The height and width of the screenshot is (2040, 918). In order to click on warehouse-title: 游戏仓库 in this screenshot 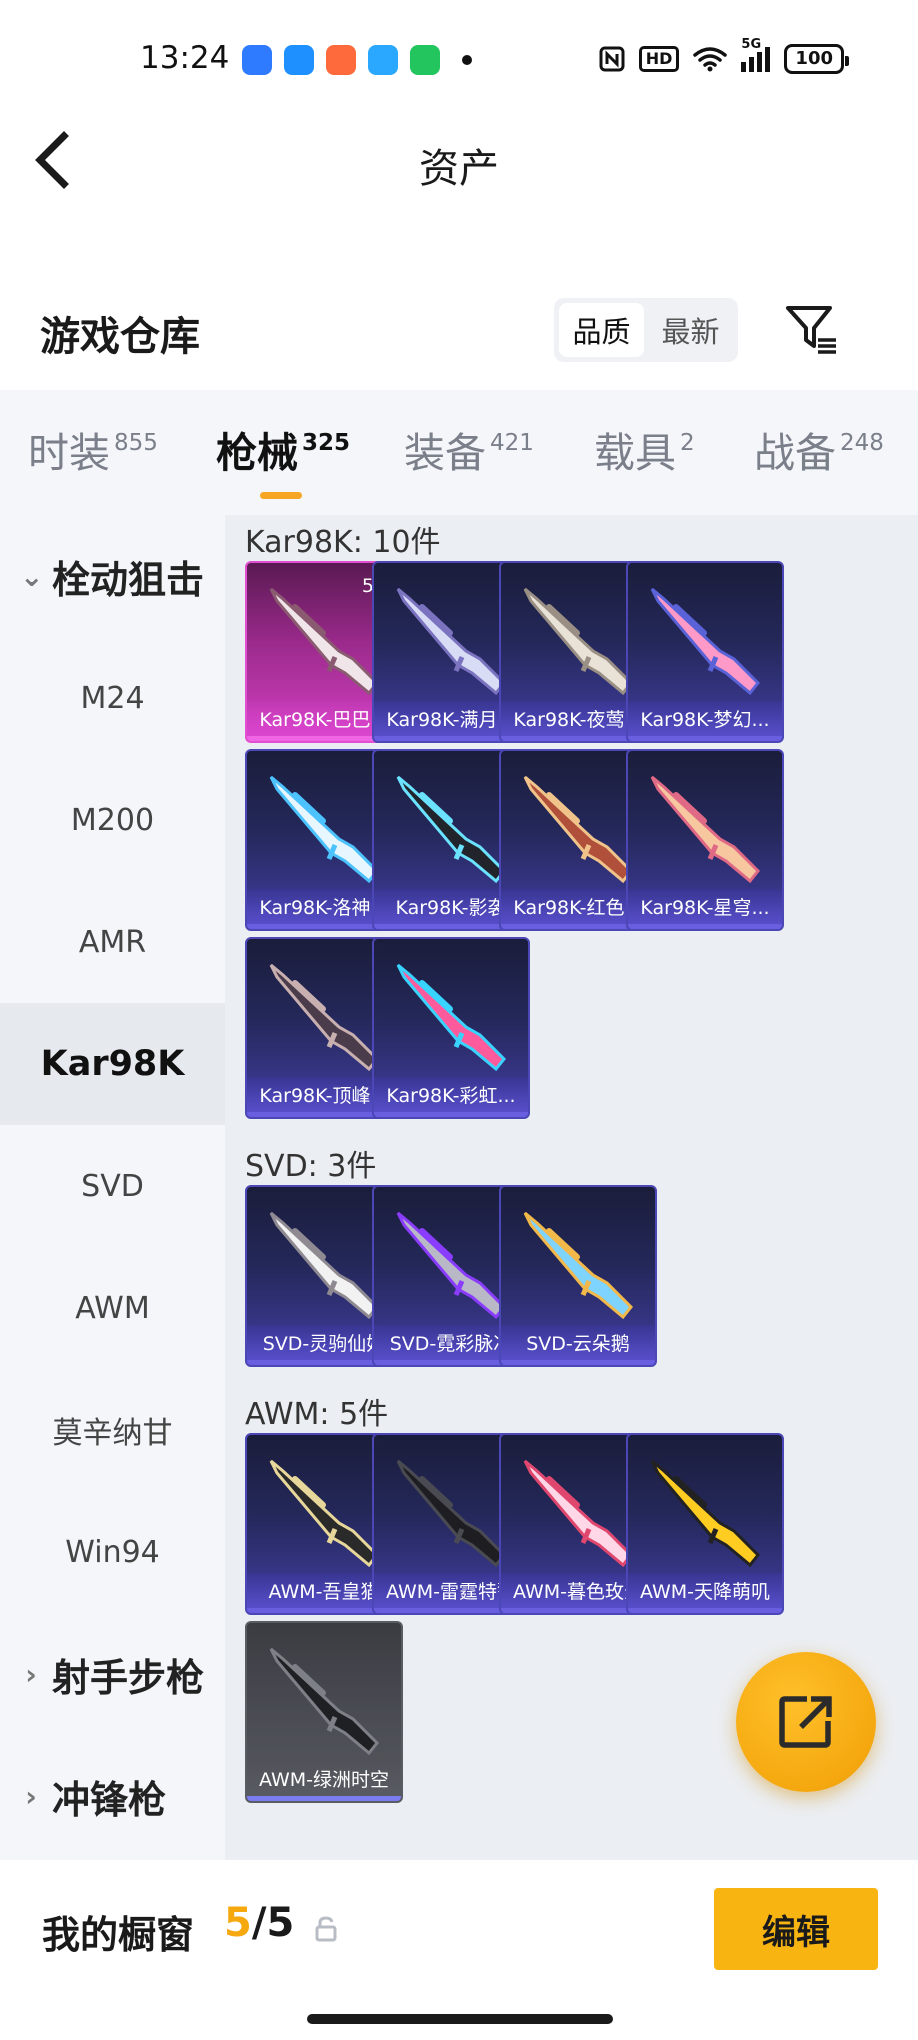, I will do `click(120, 337)`.